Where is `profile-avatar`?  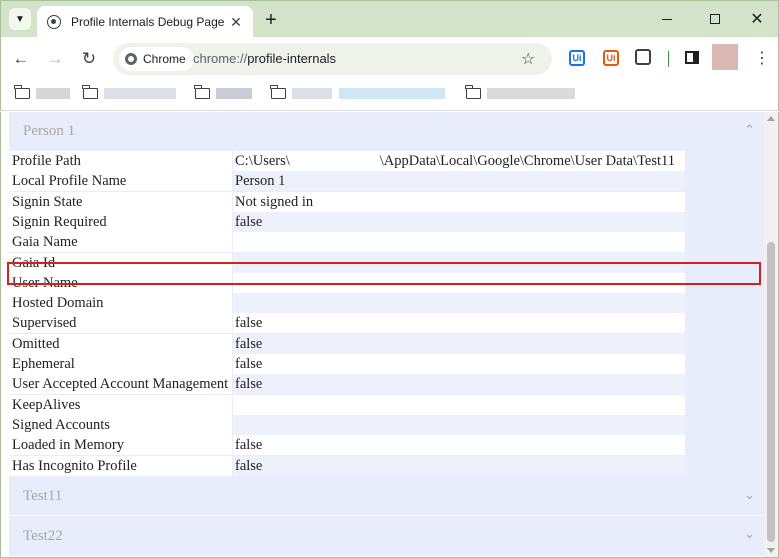 profile-avatar is located at coordinates (725, 57).